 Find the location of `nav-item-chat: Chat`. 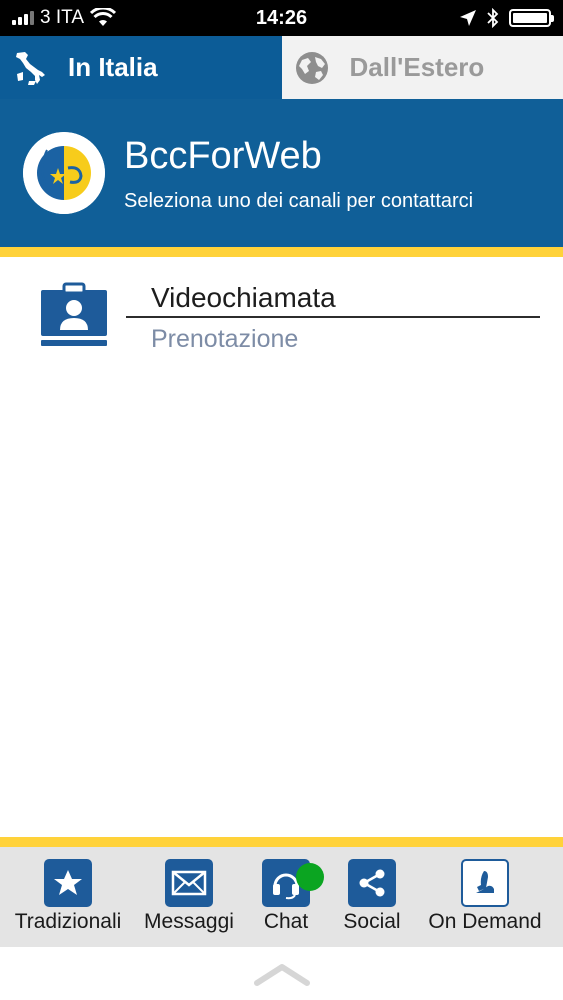

nav-item-chat: Chat is located at coordinates (286, 897).